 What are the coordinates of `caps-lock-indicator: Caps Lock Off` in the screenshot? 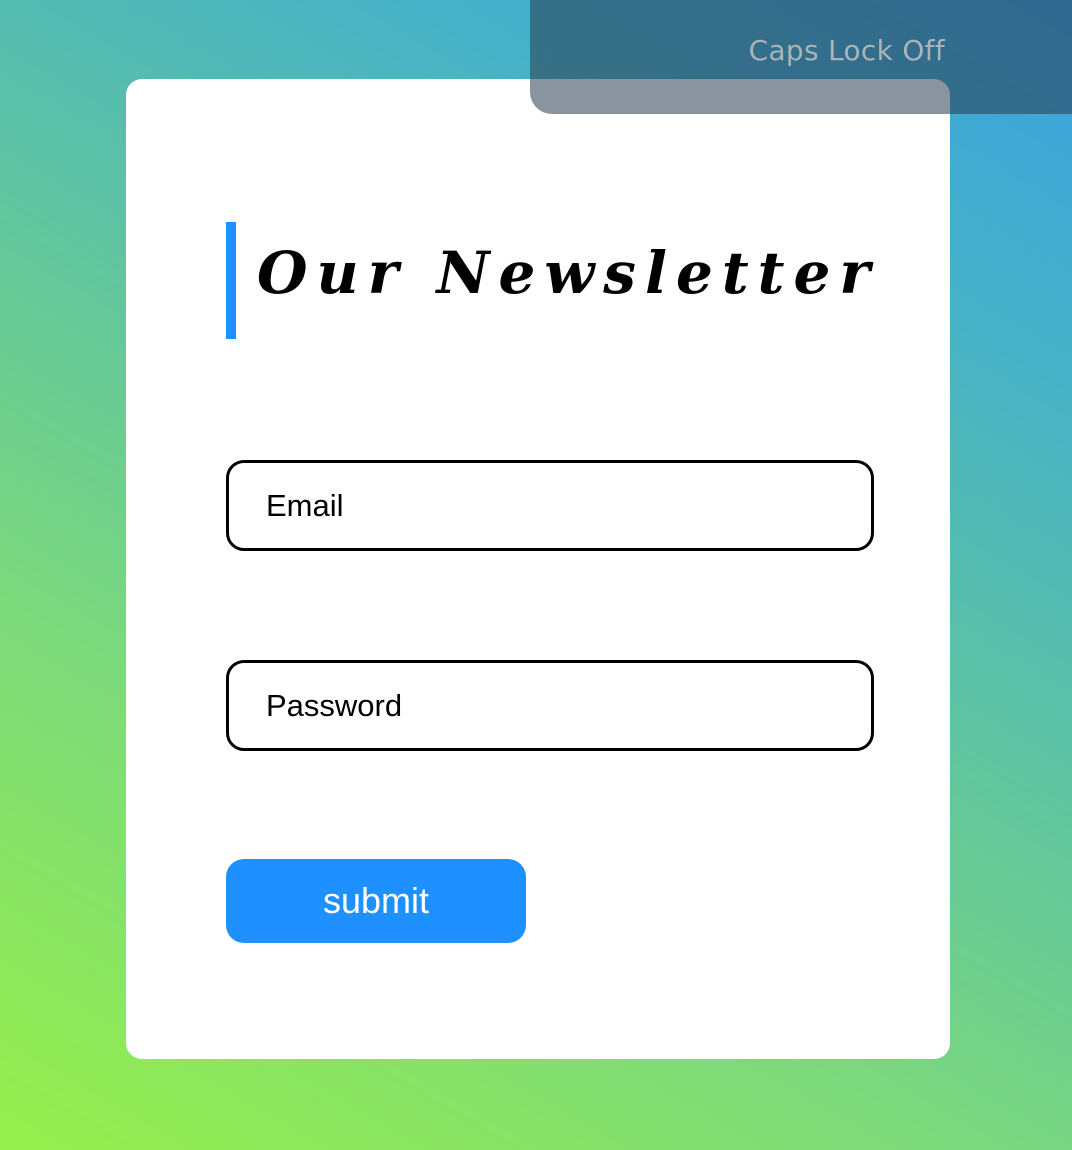 It's located at (801, 57).